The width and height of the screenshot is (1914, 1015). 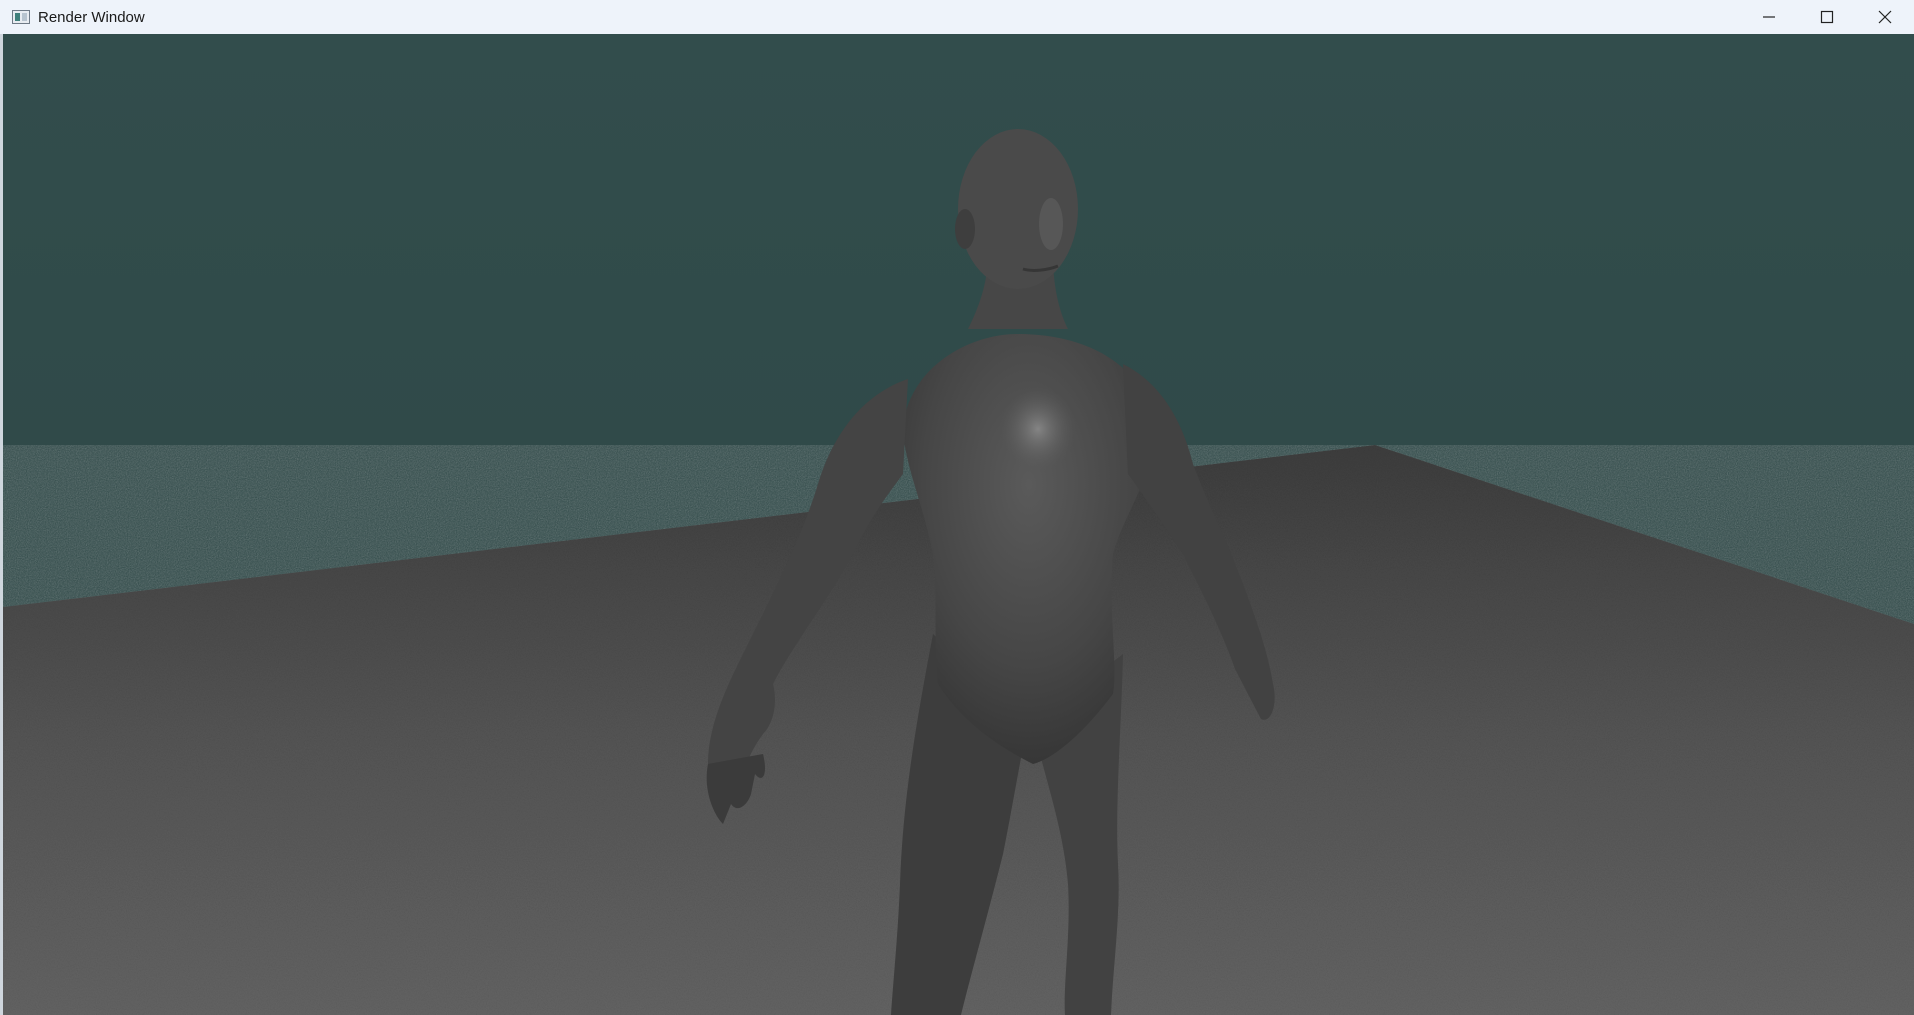 I want to click on window-controls, so click(x=1827, y=17).